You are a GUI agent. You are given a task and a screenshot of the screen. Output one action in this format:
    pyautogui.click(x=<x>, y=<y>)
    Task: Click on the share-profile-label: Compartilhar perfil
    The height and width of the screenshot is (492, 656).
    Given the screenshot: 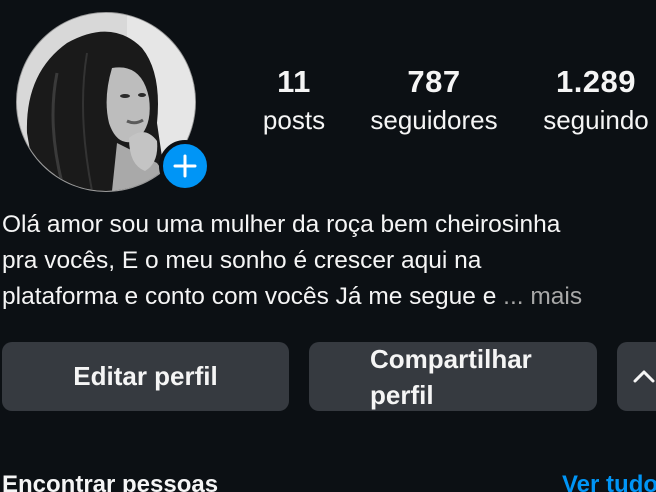 What is the action you would take?
    pyautogui.click(x=451, y=376)
    